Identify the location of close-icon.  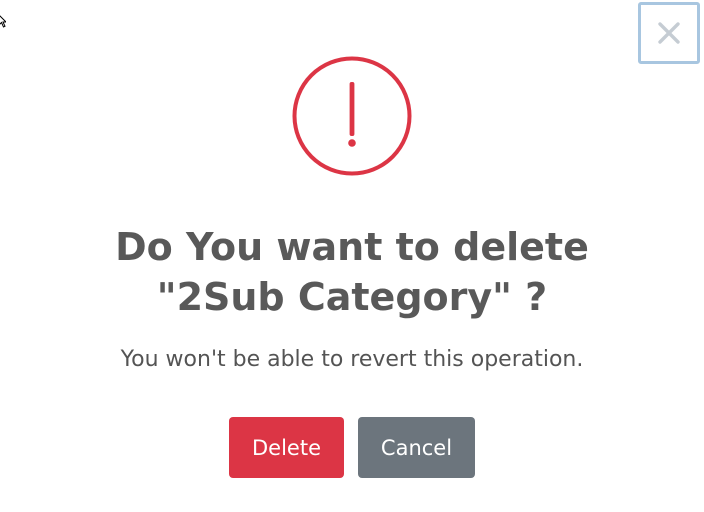
(669, 33).